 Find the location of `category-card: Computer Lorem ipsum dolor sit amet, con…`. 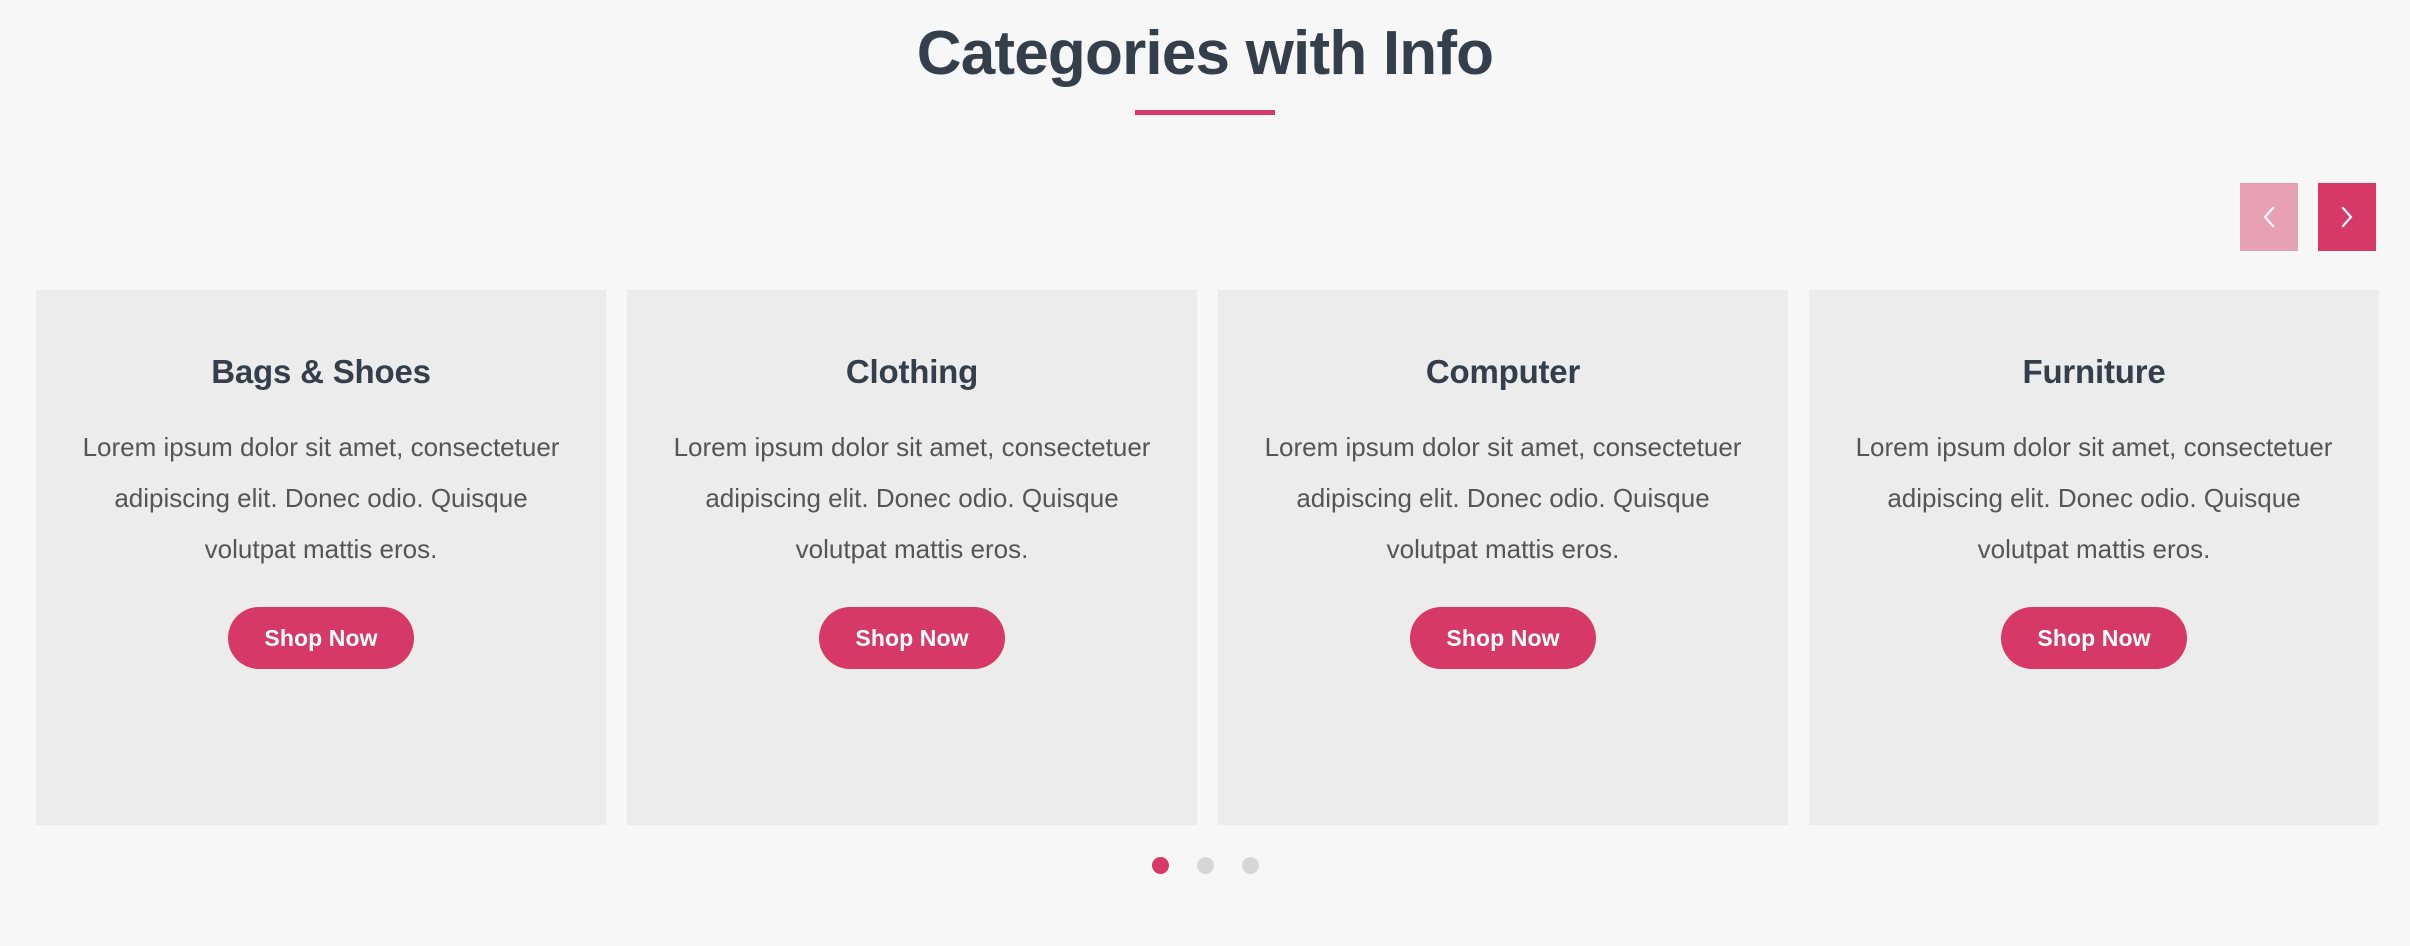

category-card: Computer Lorem ipsum dolor sit amet, con… is located at coordinates (1503, 557).